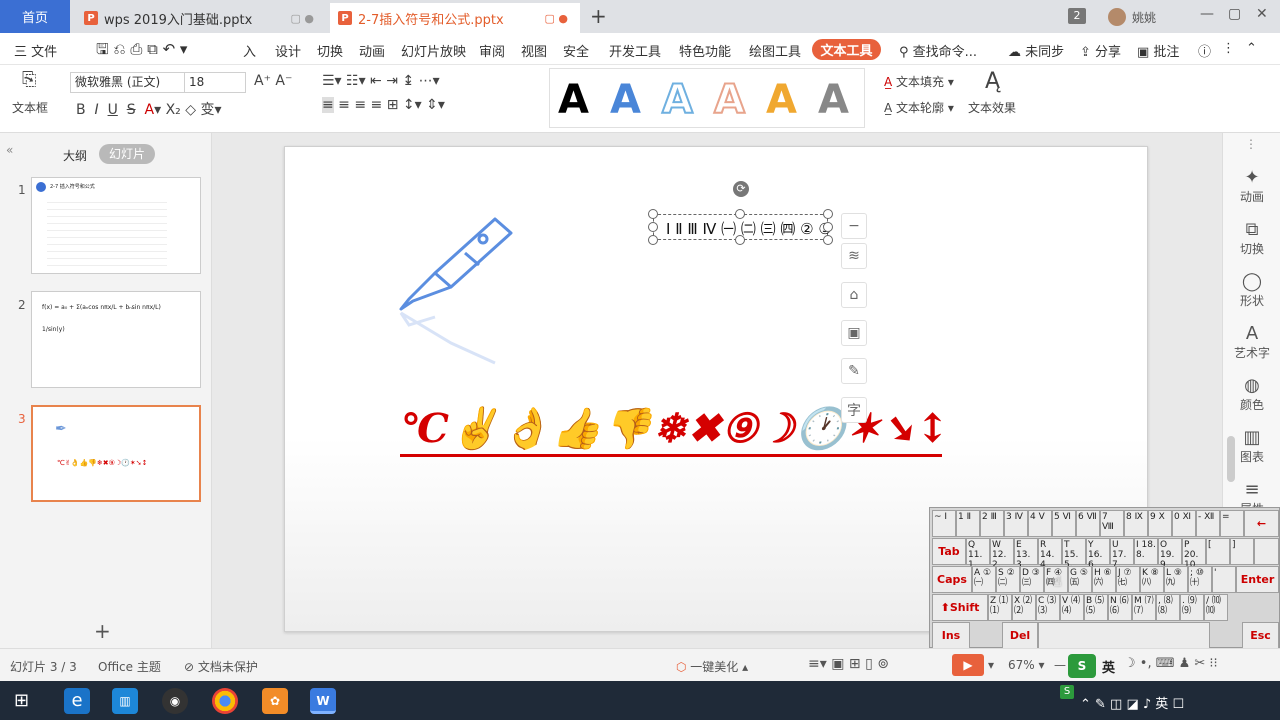 The image size is (1280, 720). What do you see at coordinates (968, 523) in the screenshot?
I see `key: 1 Ⅱ` at bounding box center [968, 523].